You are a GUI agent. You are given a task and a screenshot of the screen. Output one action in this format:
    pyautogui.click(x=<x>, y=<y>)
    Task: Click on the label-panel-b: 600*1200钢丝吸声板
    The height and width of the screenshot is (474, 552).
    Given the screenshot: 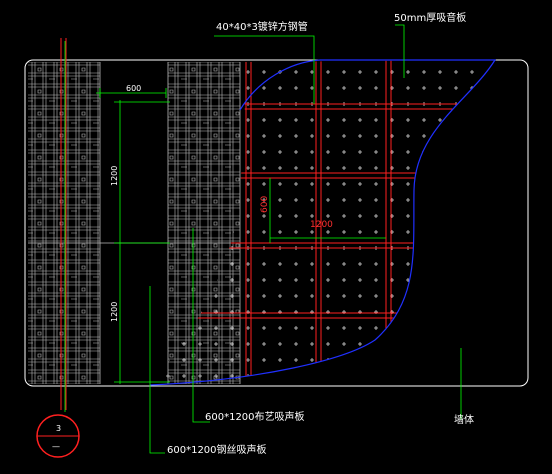 What is the action you would take?
    pyautogui.click(x=217, y=449)
    